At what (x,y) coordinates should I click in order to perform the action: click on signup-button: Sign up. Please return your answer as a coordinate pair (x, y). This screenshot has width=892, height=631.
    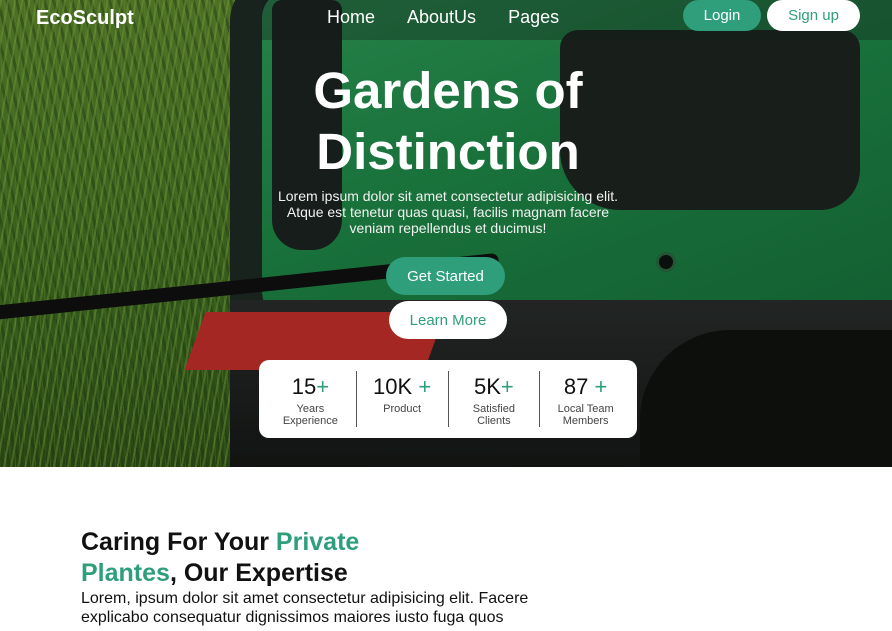
    Looking at the image, I should click on (813, 15).